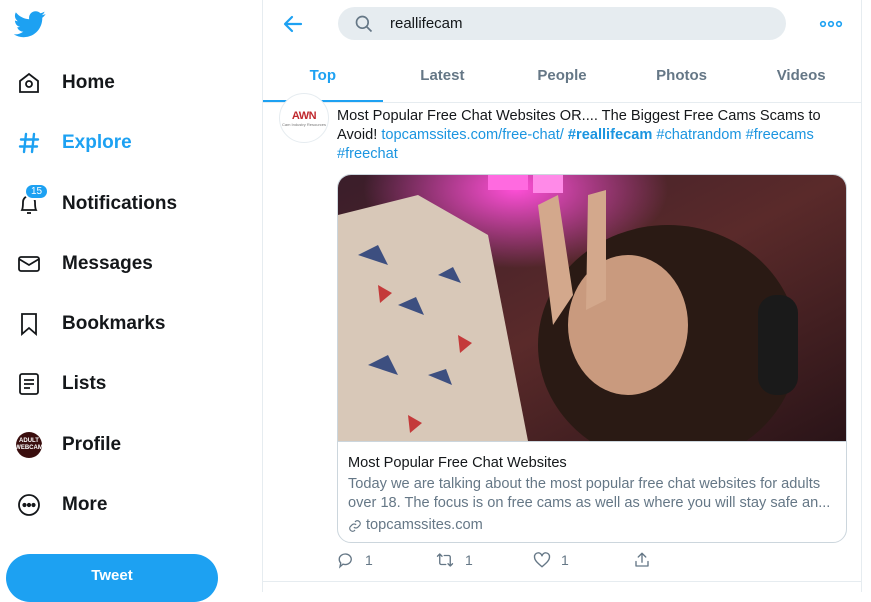 This screenshot has height=602, width=871. I want to click on sidebar-item-profile: ADULT WEBCAM Profile, so click(68, 445).